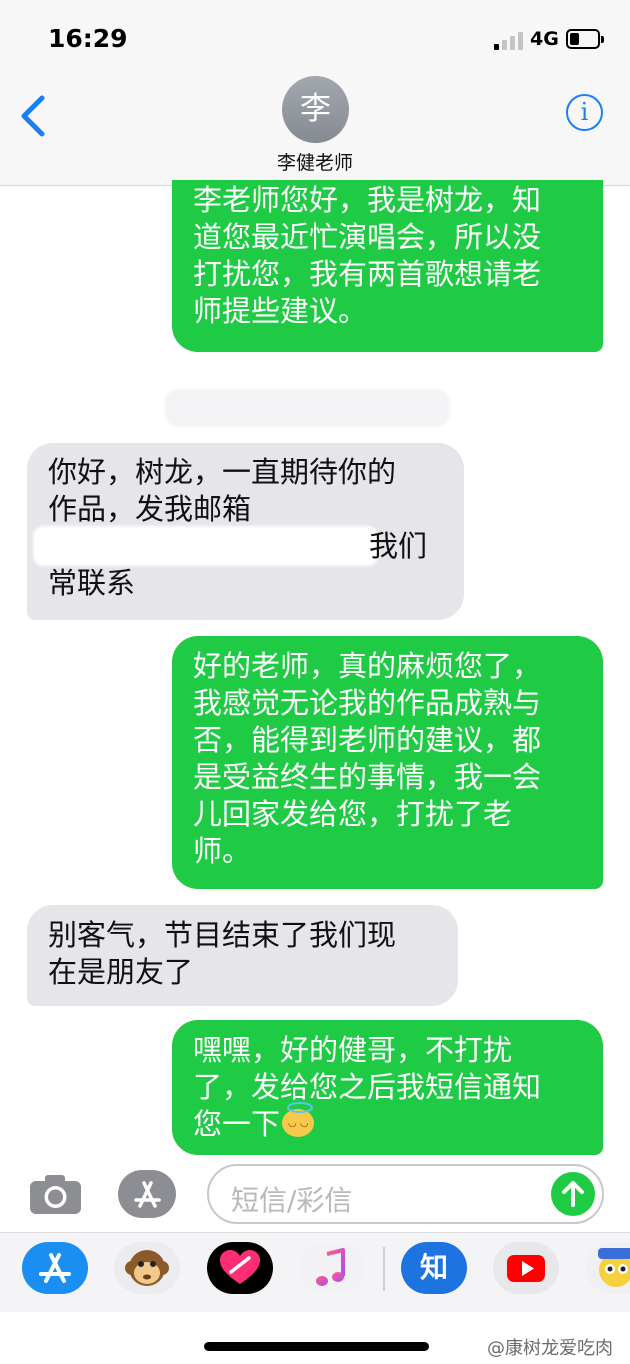  I want to click on message-line: 我感觉无论我的作品成熟与, so click(367, 703).